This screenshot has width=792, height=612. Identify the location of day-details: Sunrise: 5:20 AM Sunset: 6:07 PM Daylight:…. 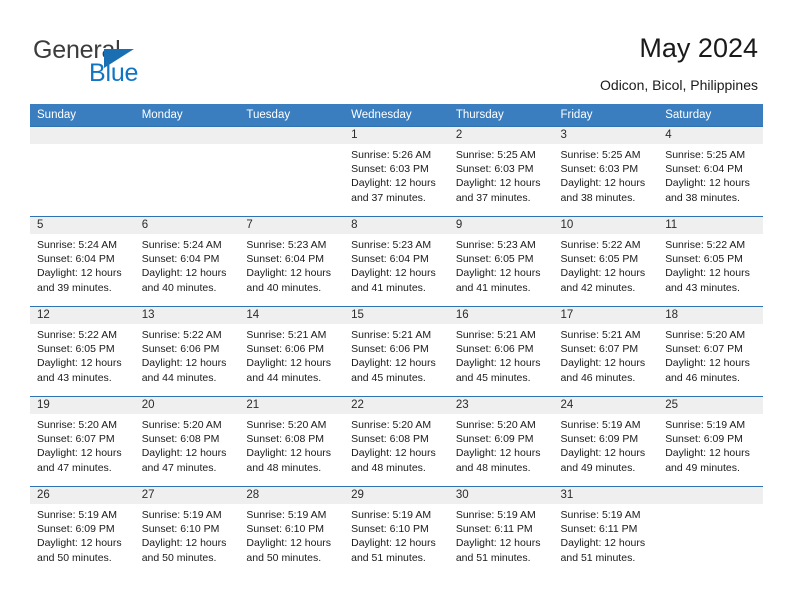
(710, 354).